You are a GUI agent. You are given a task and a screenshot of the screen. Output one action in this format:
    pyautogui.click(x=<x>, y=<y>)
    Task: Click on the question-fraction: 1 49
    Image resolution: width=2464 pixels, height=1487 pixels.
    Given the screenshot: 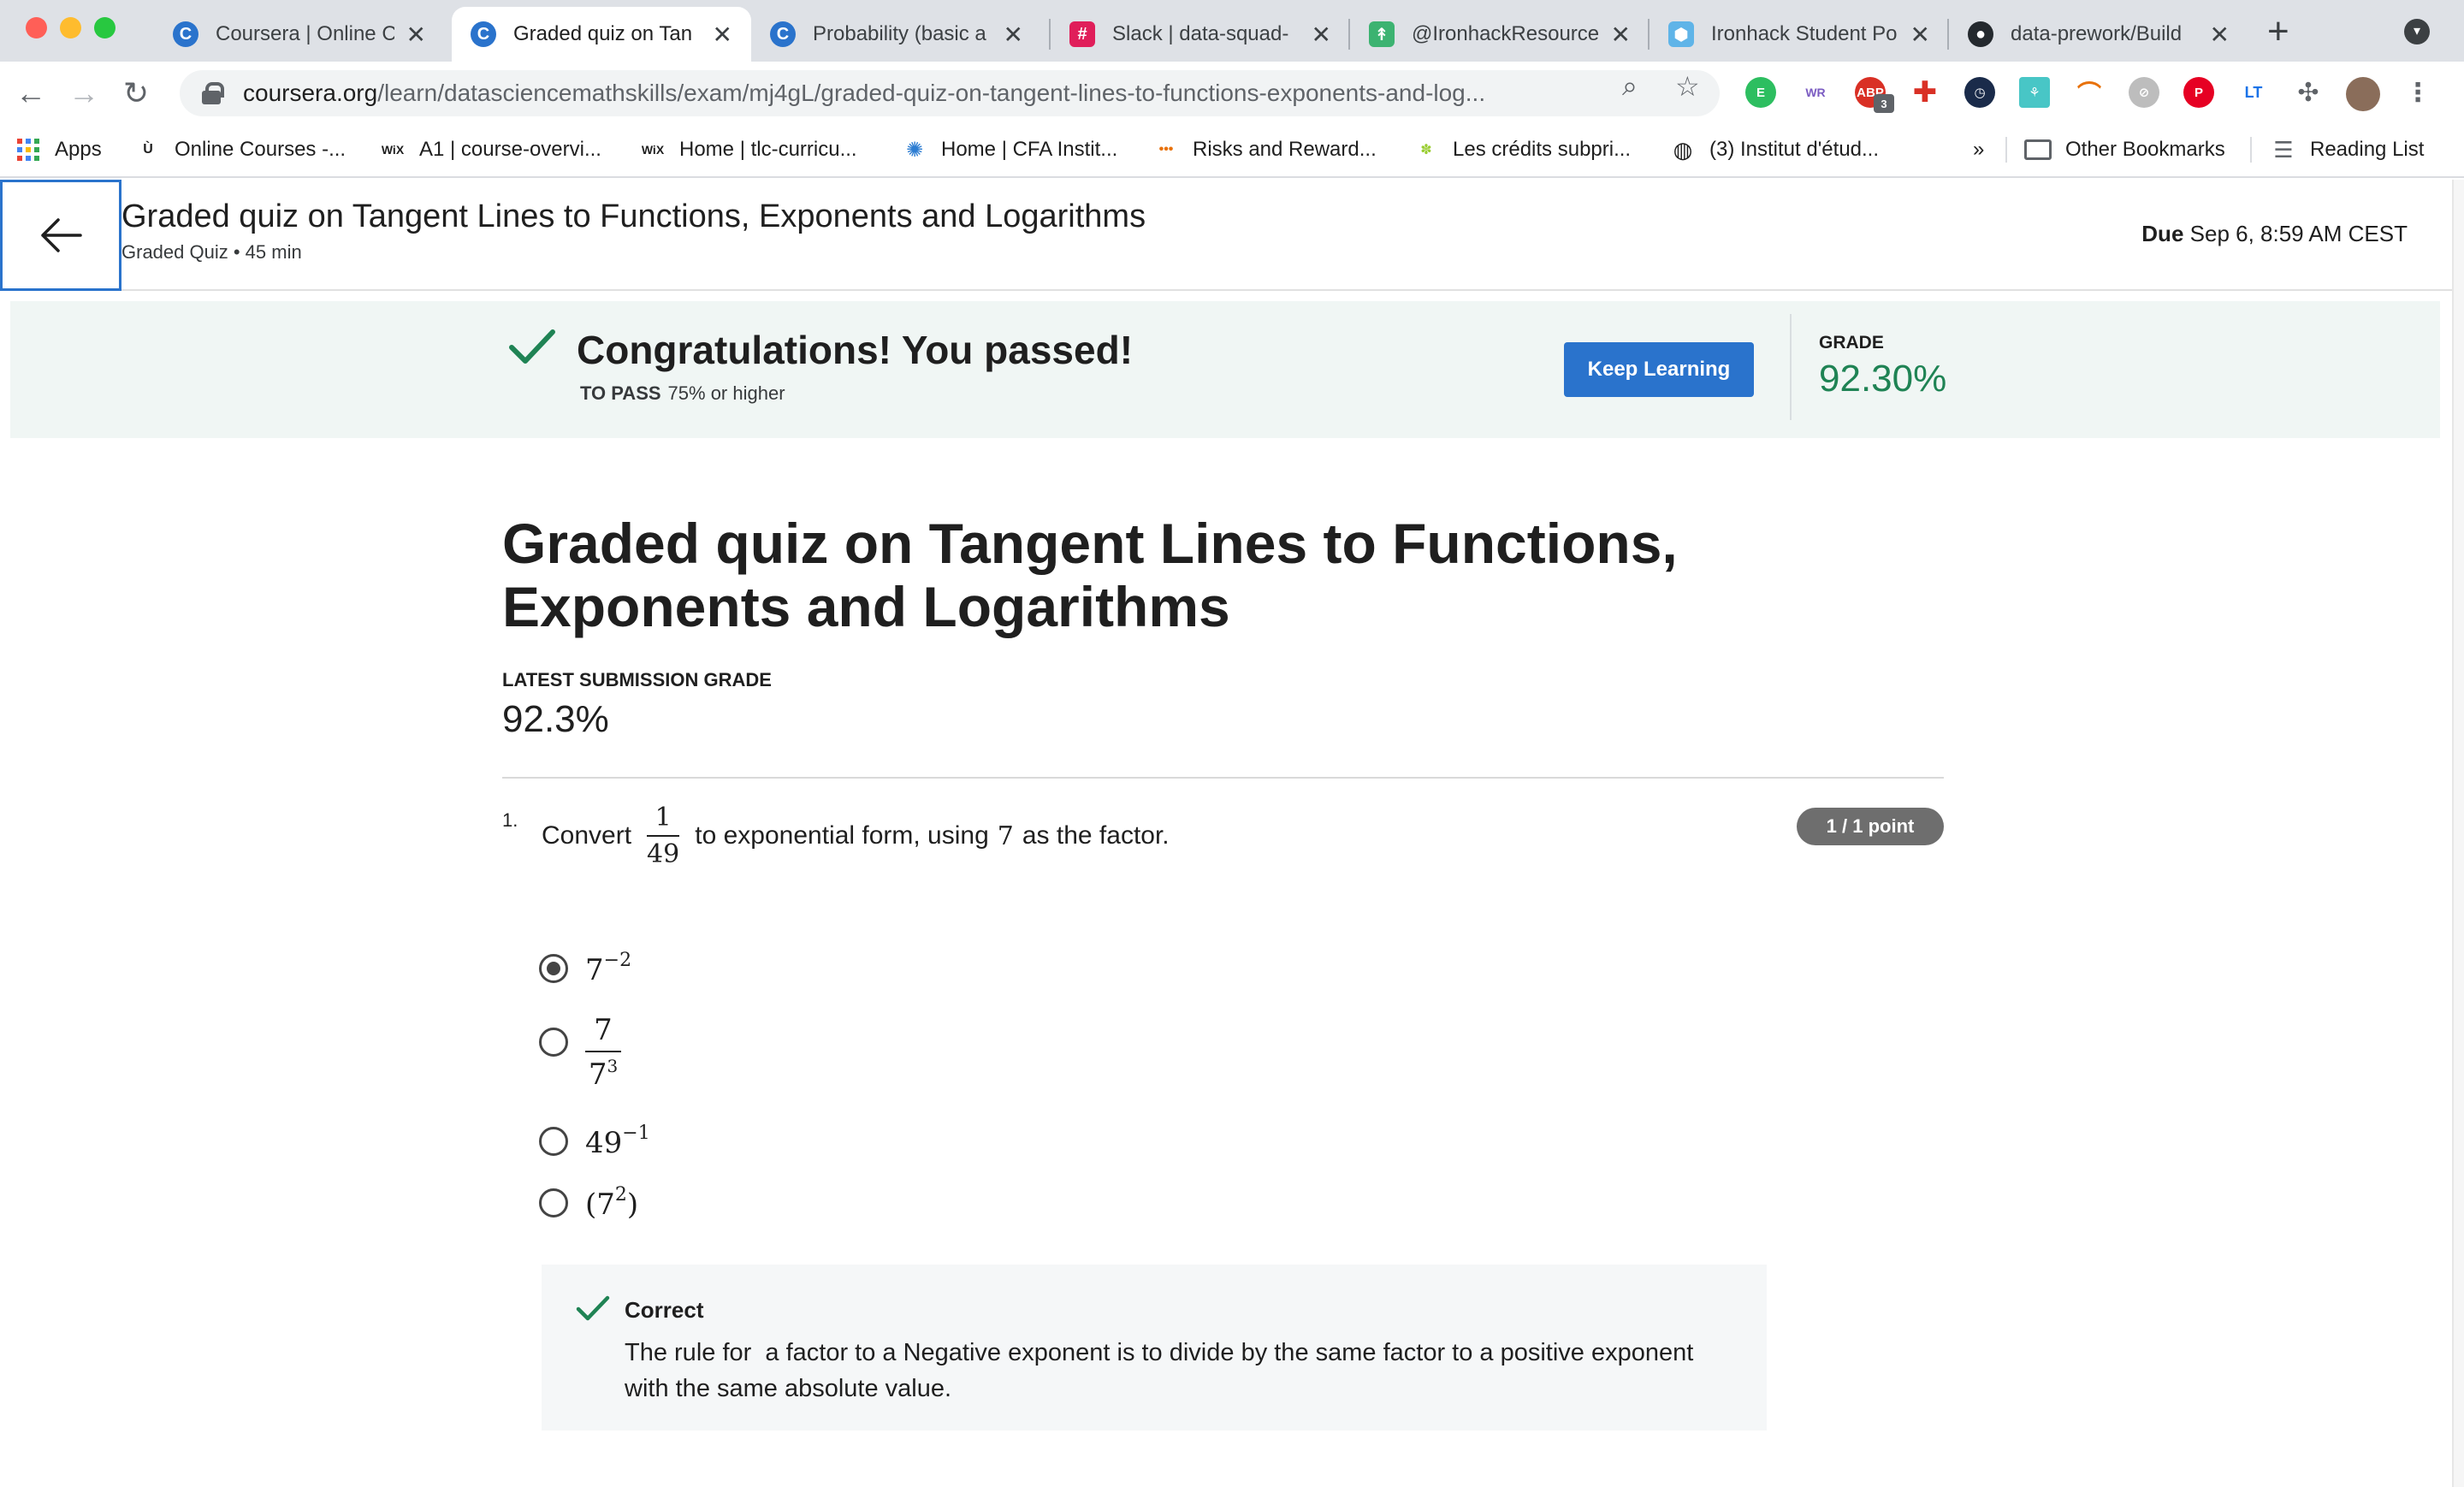 What is the action you would take?
    pyautogui.click(x=663, y=836)
    